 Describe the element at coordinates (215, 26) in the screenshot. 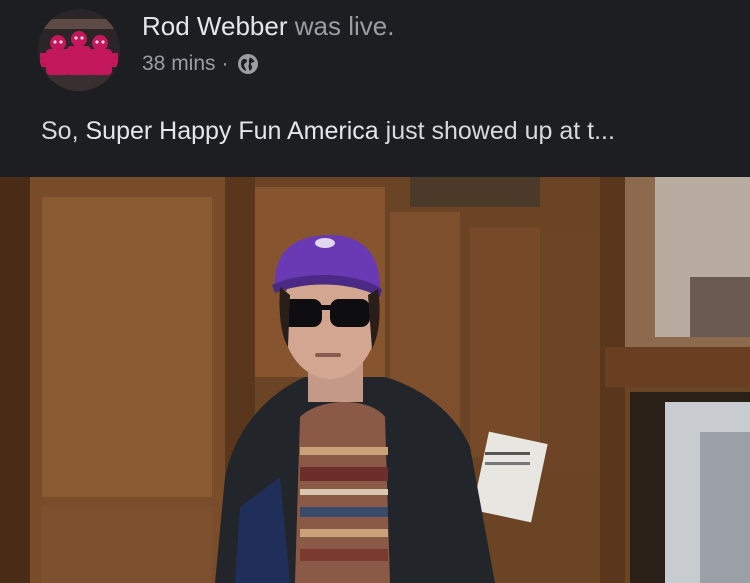

I see `author-name: Rod Webber` at that location.